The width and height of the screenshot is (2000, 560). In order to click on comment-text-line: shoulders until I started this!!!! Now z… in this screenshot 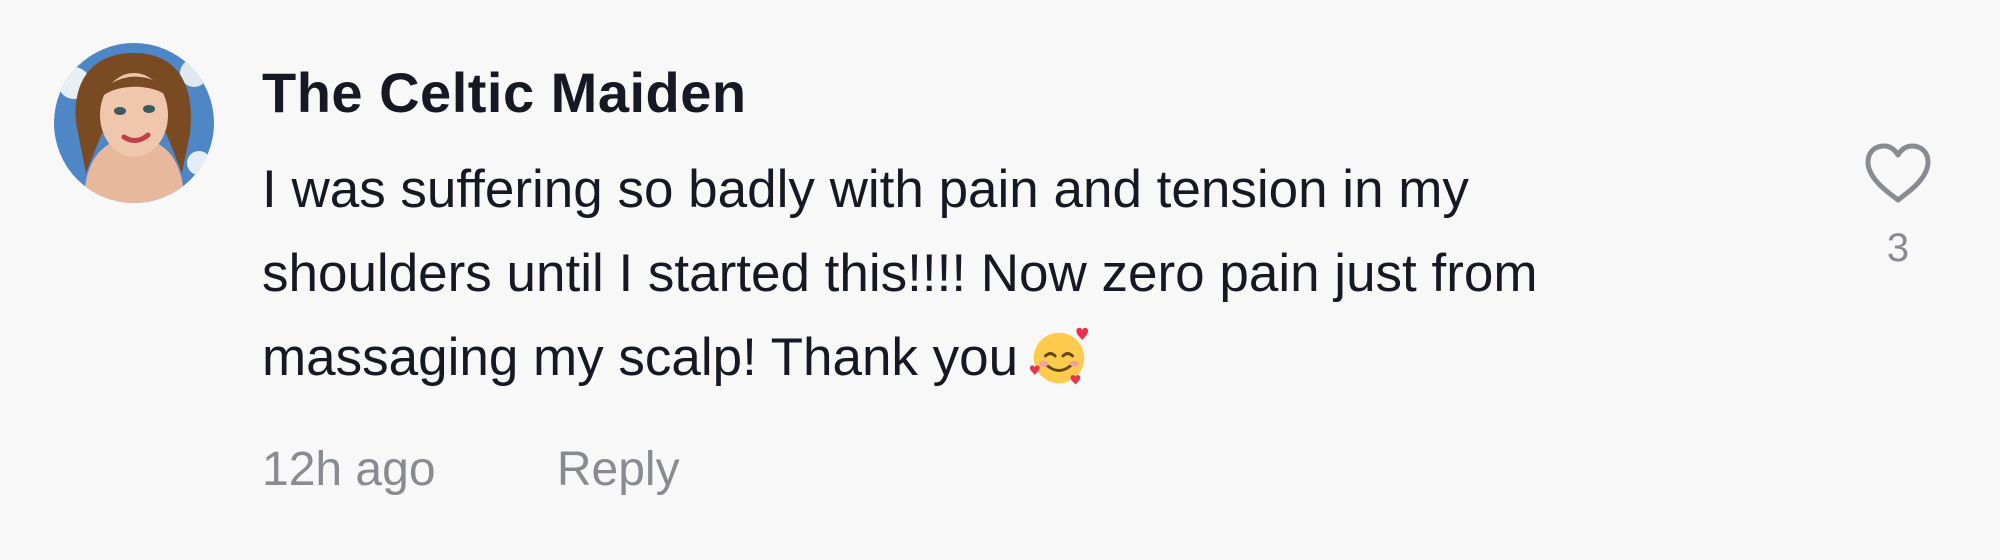, I will do `click(900, 273)`.